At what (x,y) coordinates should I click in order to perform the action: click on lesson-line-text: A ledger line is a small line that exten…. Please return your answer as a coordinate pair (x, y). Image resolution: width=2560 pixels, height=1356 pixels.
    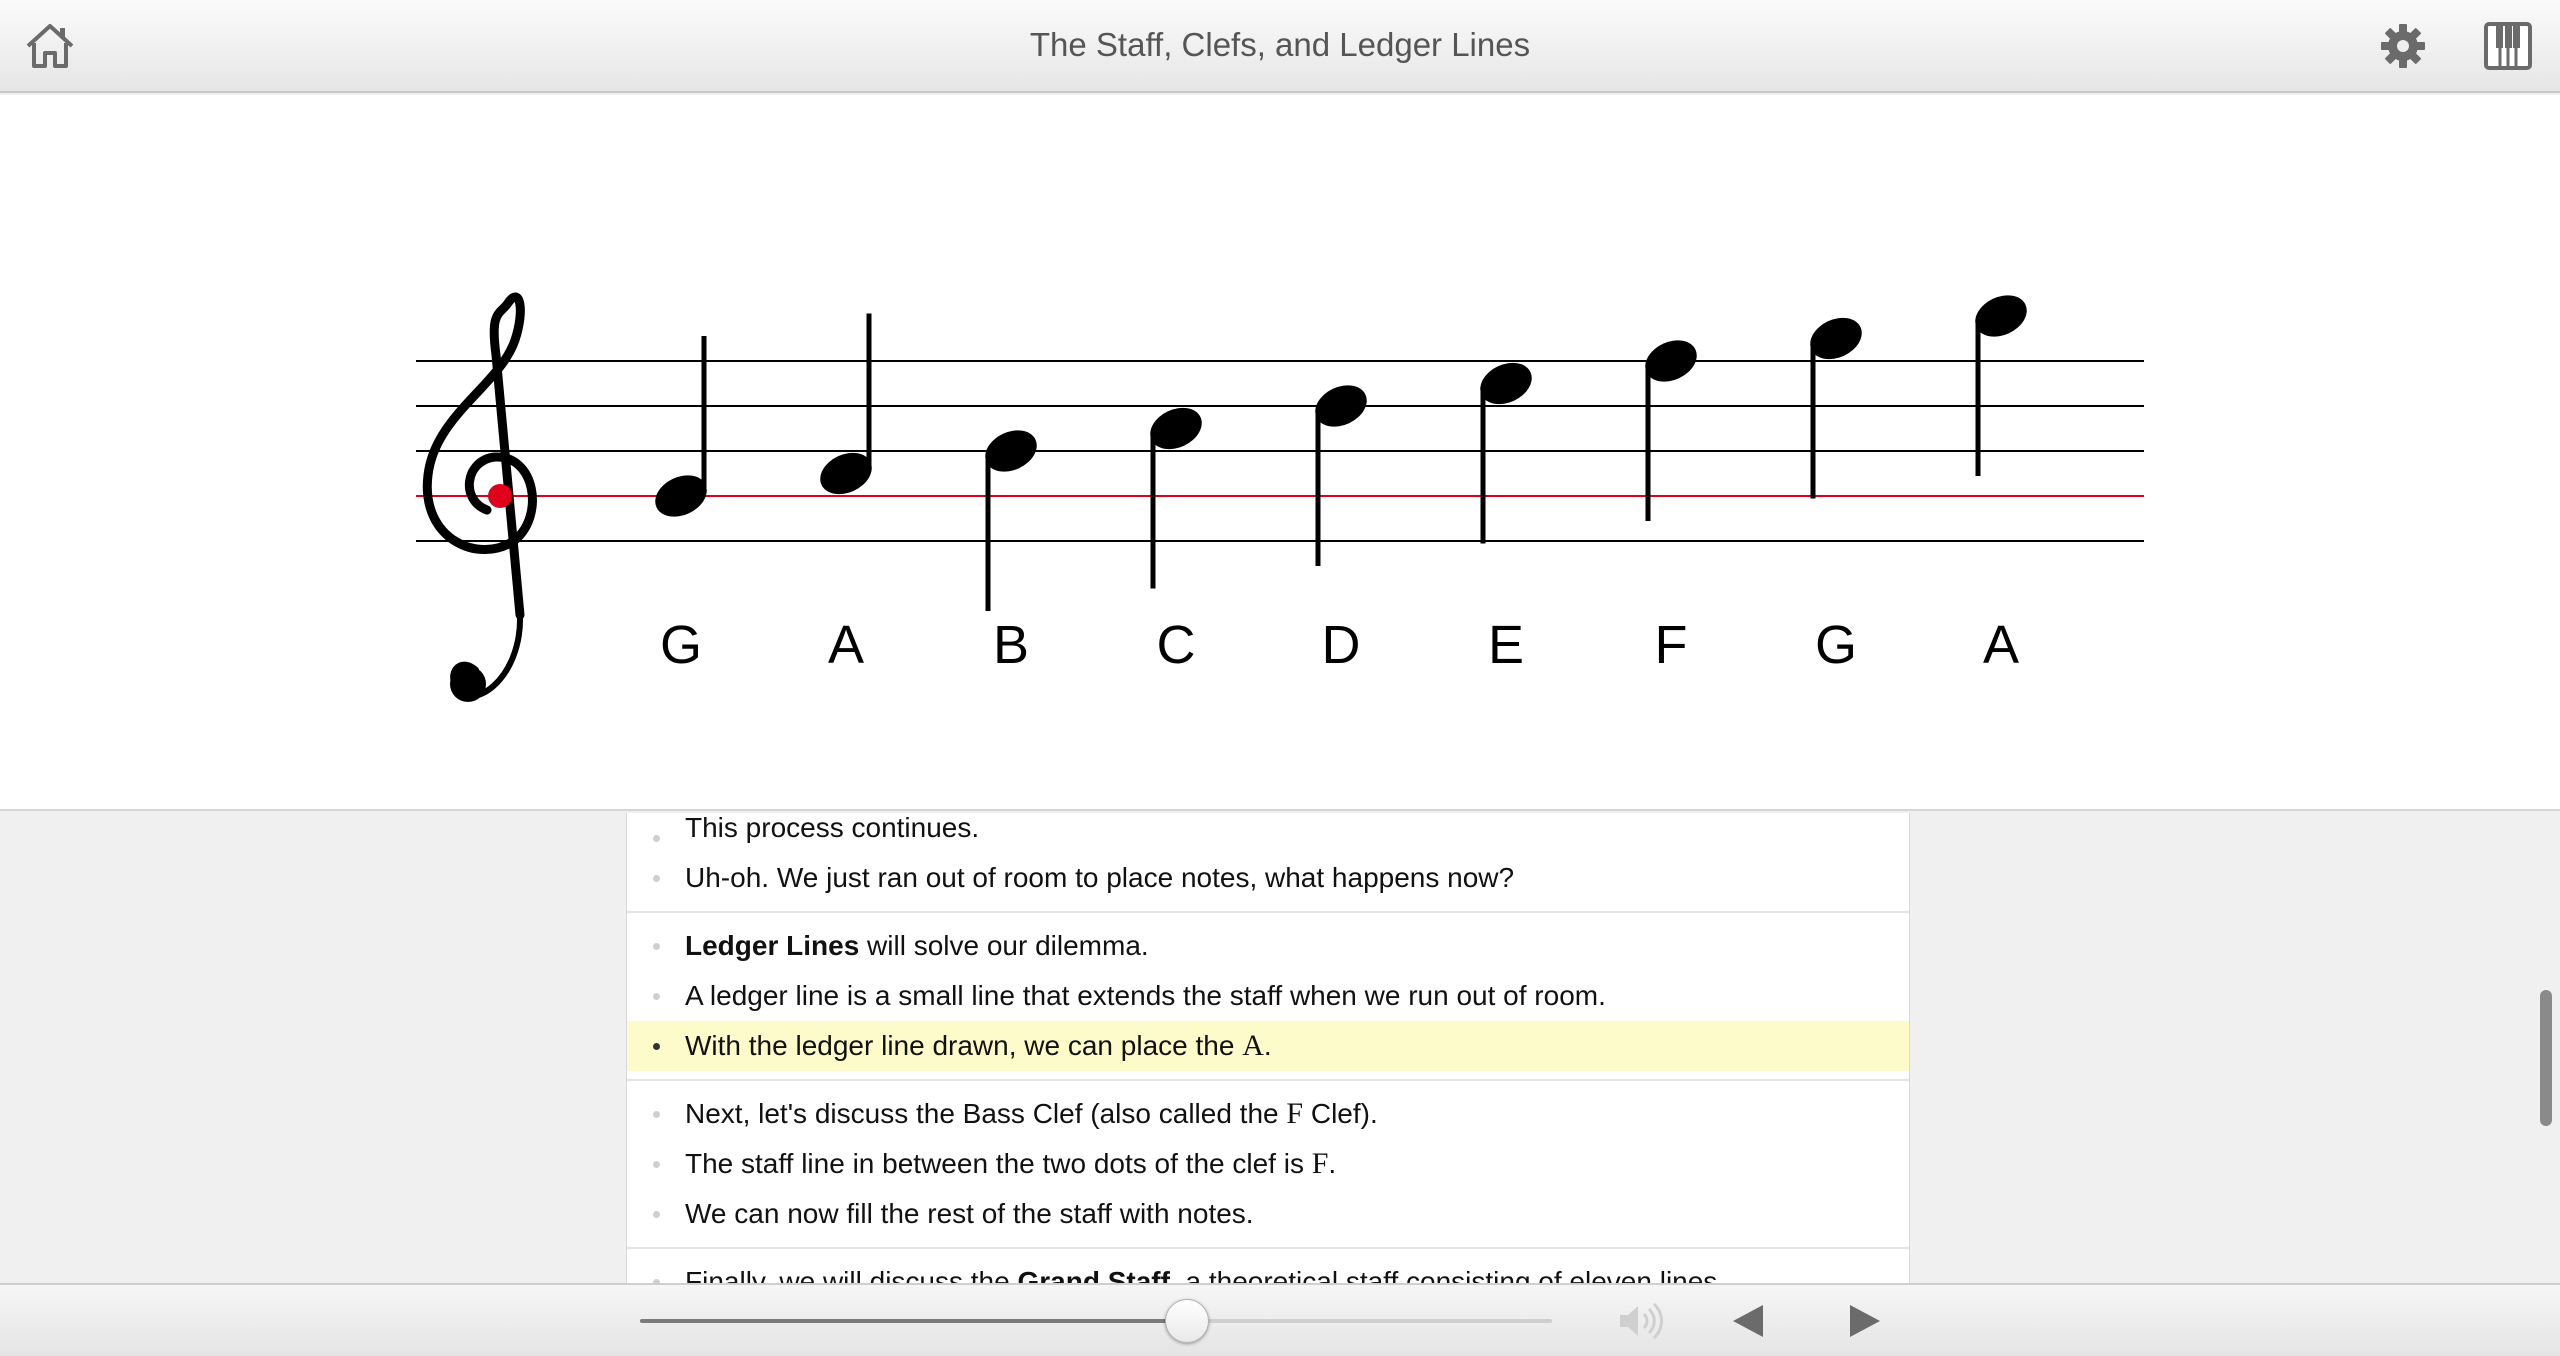
    Looking at the image, I should click on (1145, 995).